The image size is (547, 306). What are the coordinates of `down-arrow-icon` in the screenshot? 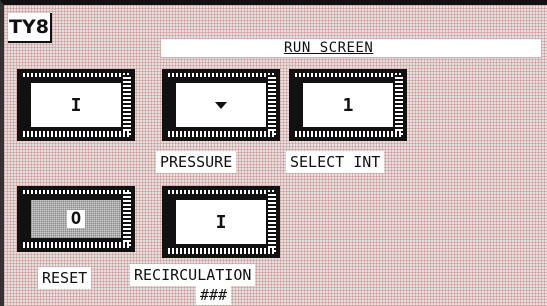 It's located at (221, 105).